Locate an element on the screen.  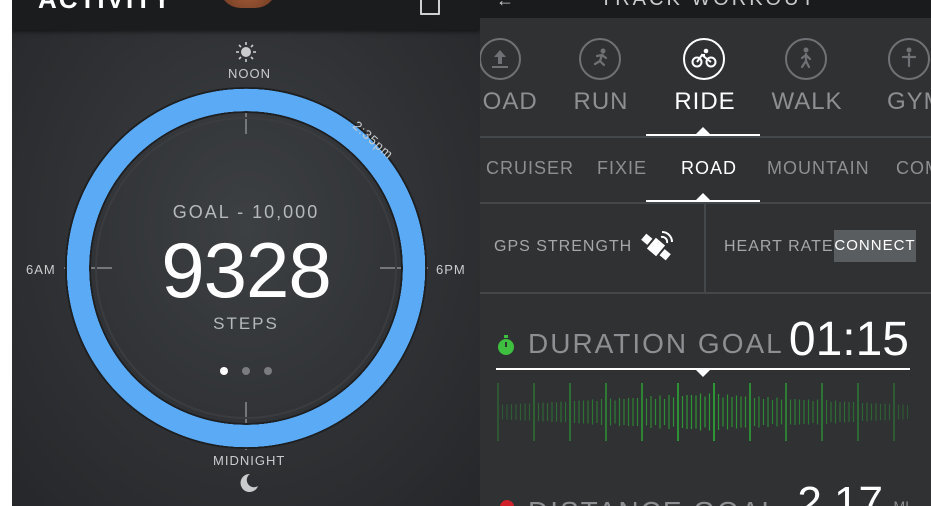
subtype-road: ROAD is located at coordinates (709, 168).